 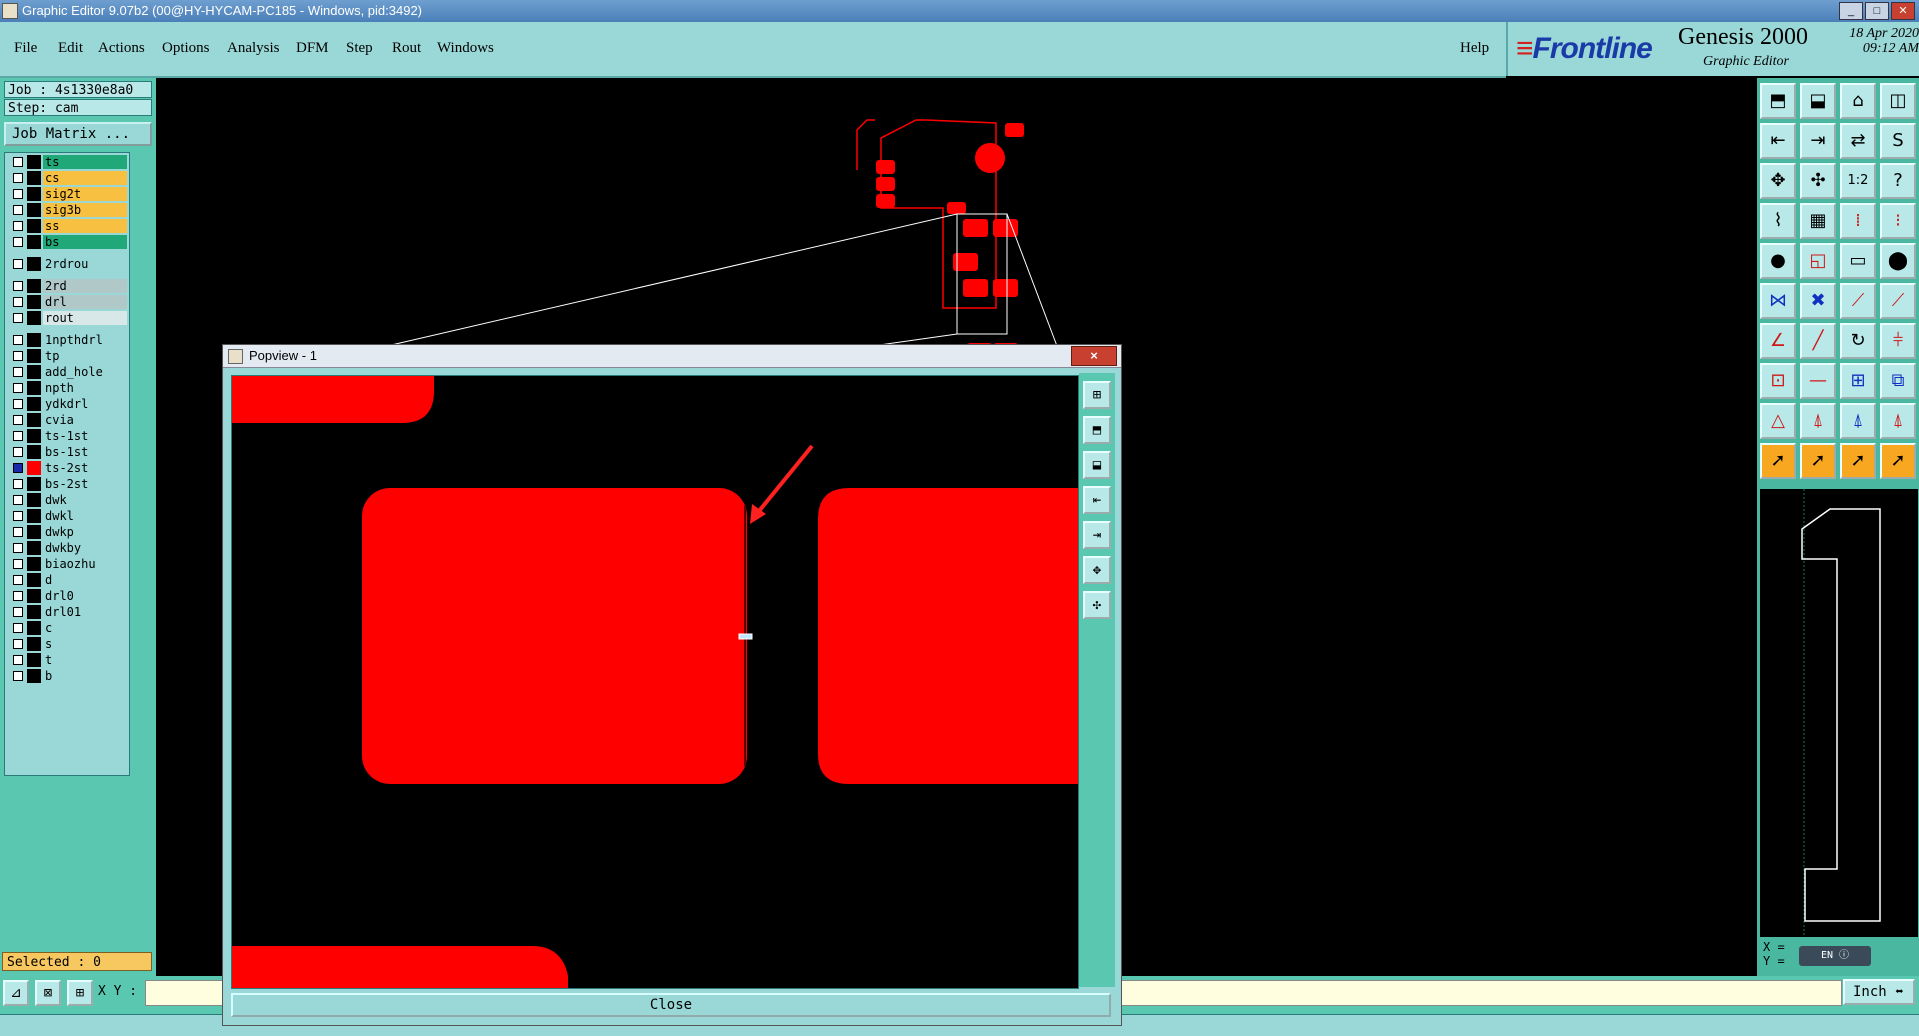 What do you see at coordinates (1818, 381) in the screenshot?
I see `minus-icon: —` at bounding box center [1818, 381].